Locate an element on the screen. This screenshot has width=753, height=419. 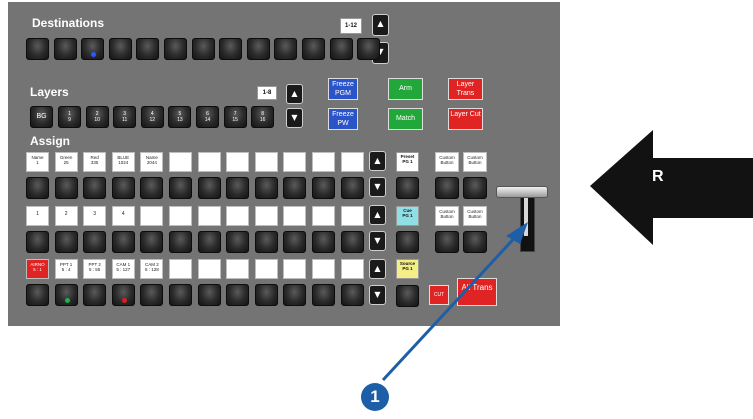
callout-number-badge: 1 is located at coordinates (375, 397).